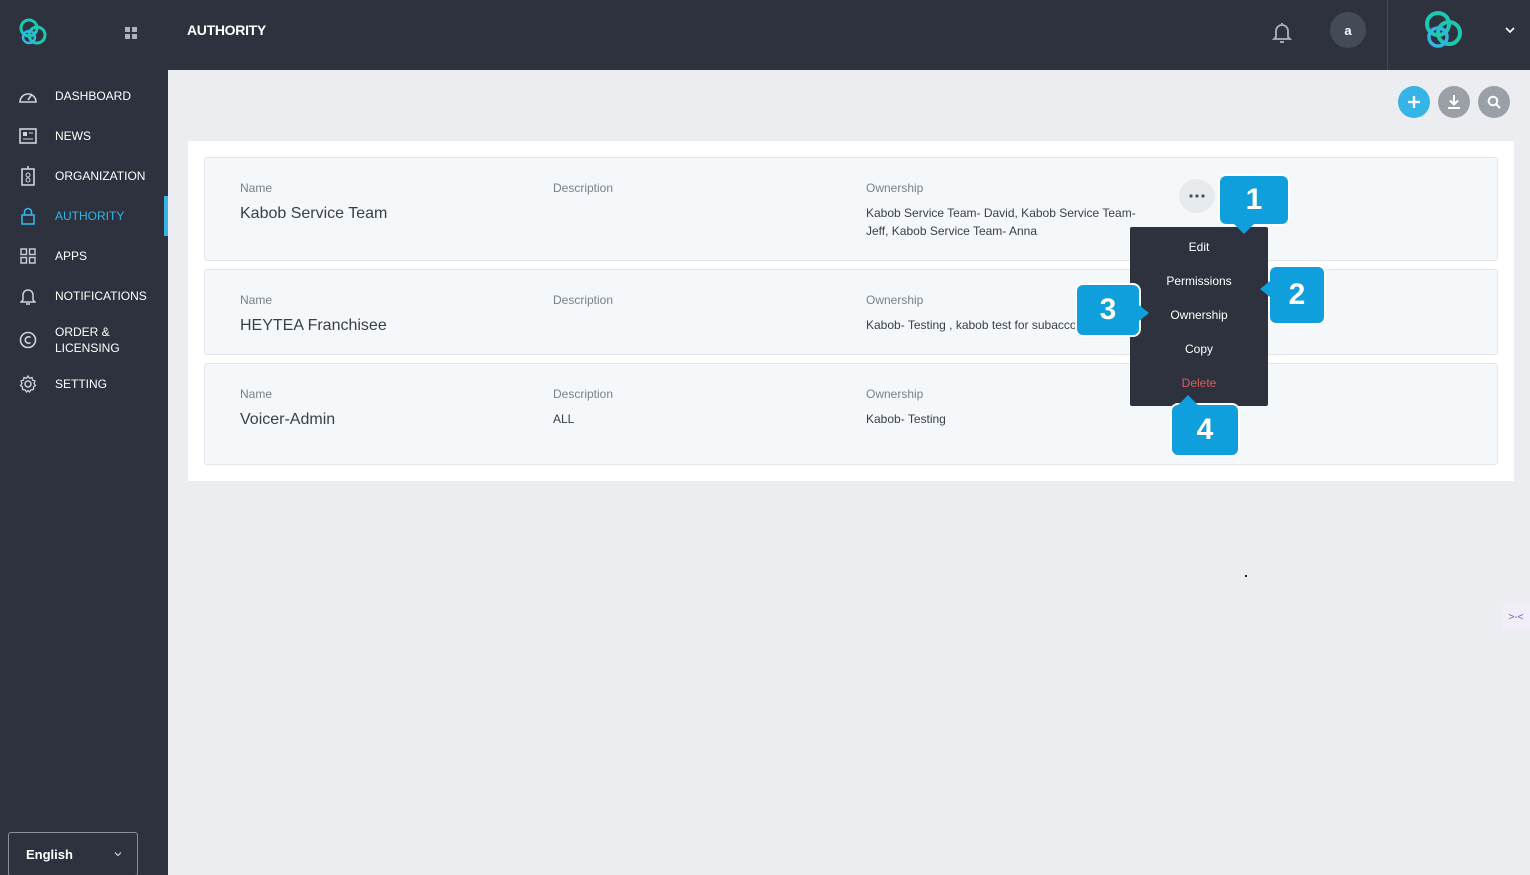  What do you see at coordinates (28, 176) in the screenshot?
I see `organization-icon` at bounding box center [28, 176].